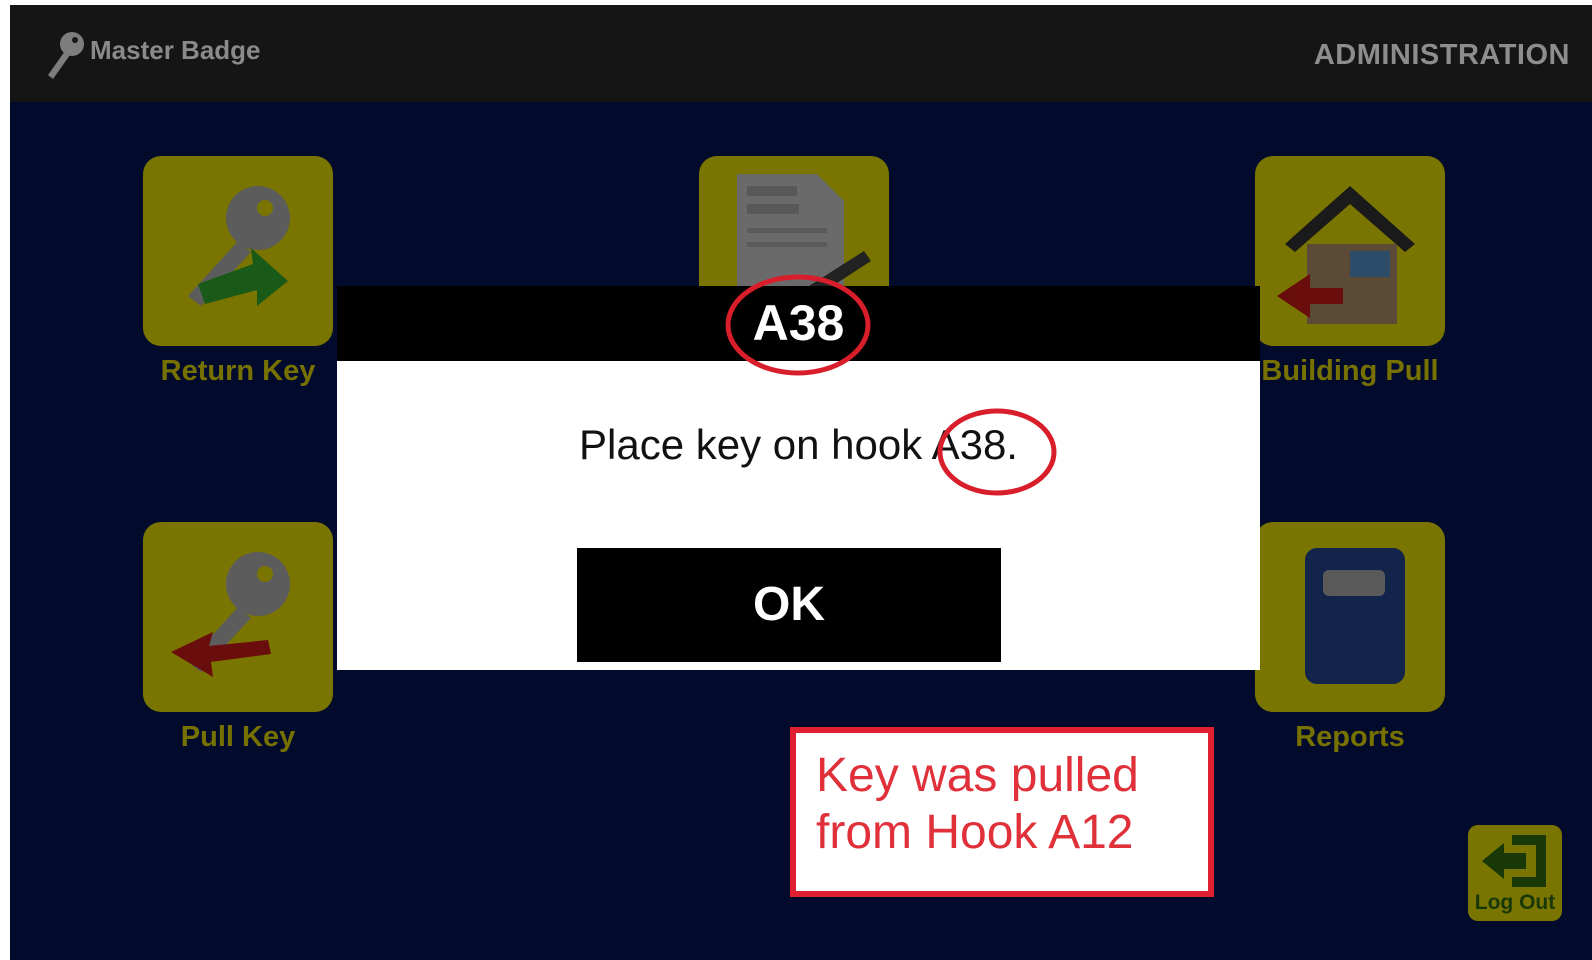 The image size is (1592, 960). I want to click on reports-icon, so click(1355, 616).